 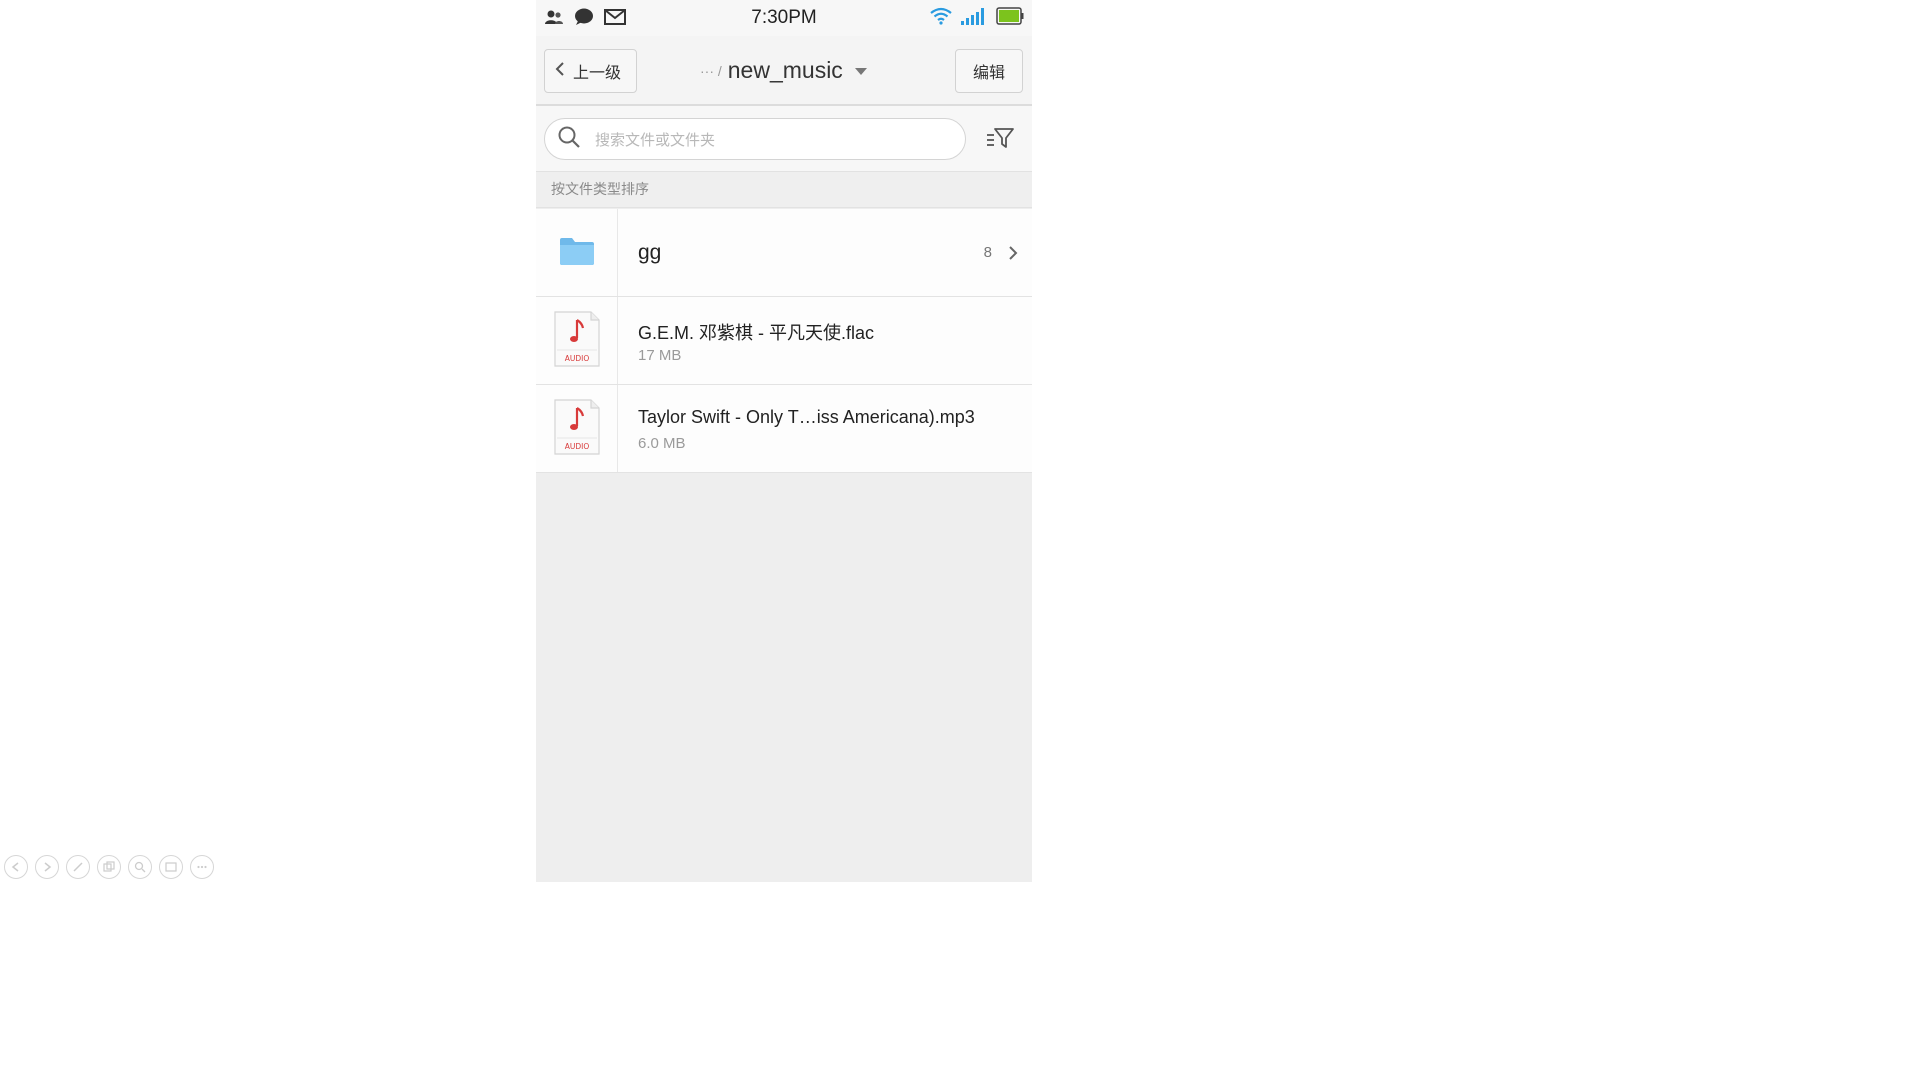 What do you see at coordinates (974, 18) in the screenshot?
I see `signal-icon` at bounding box center [974, 18].